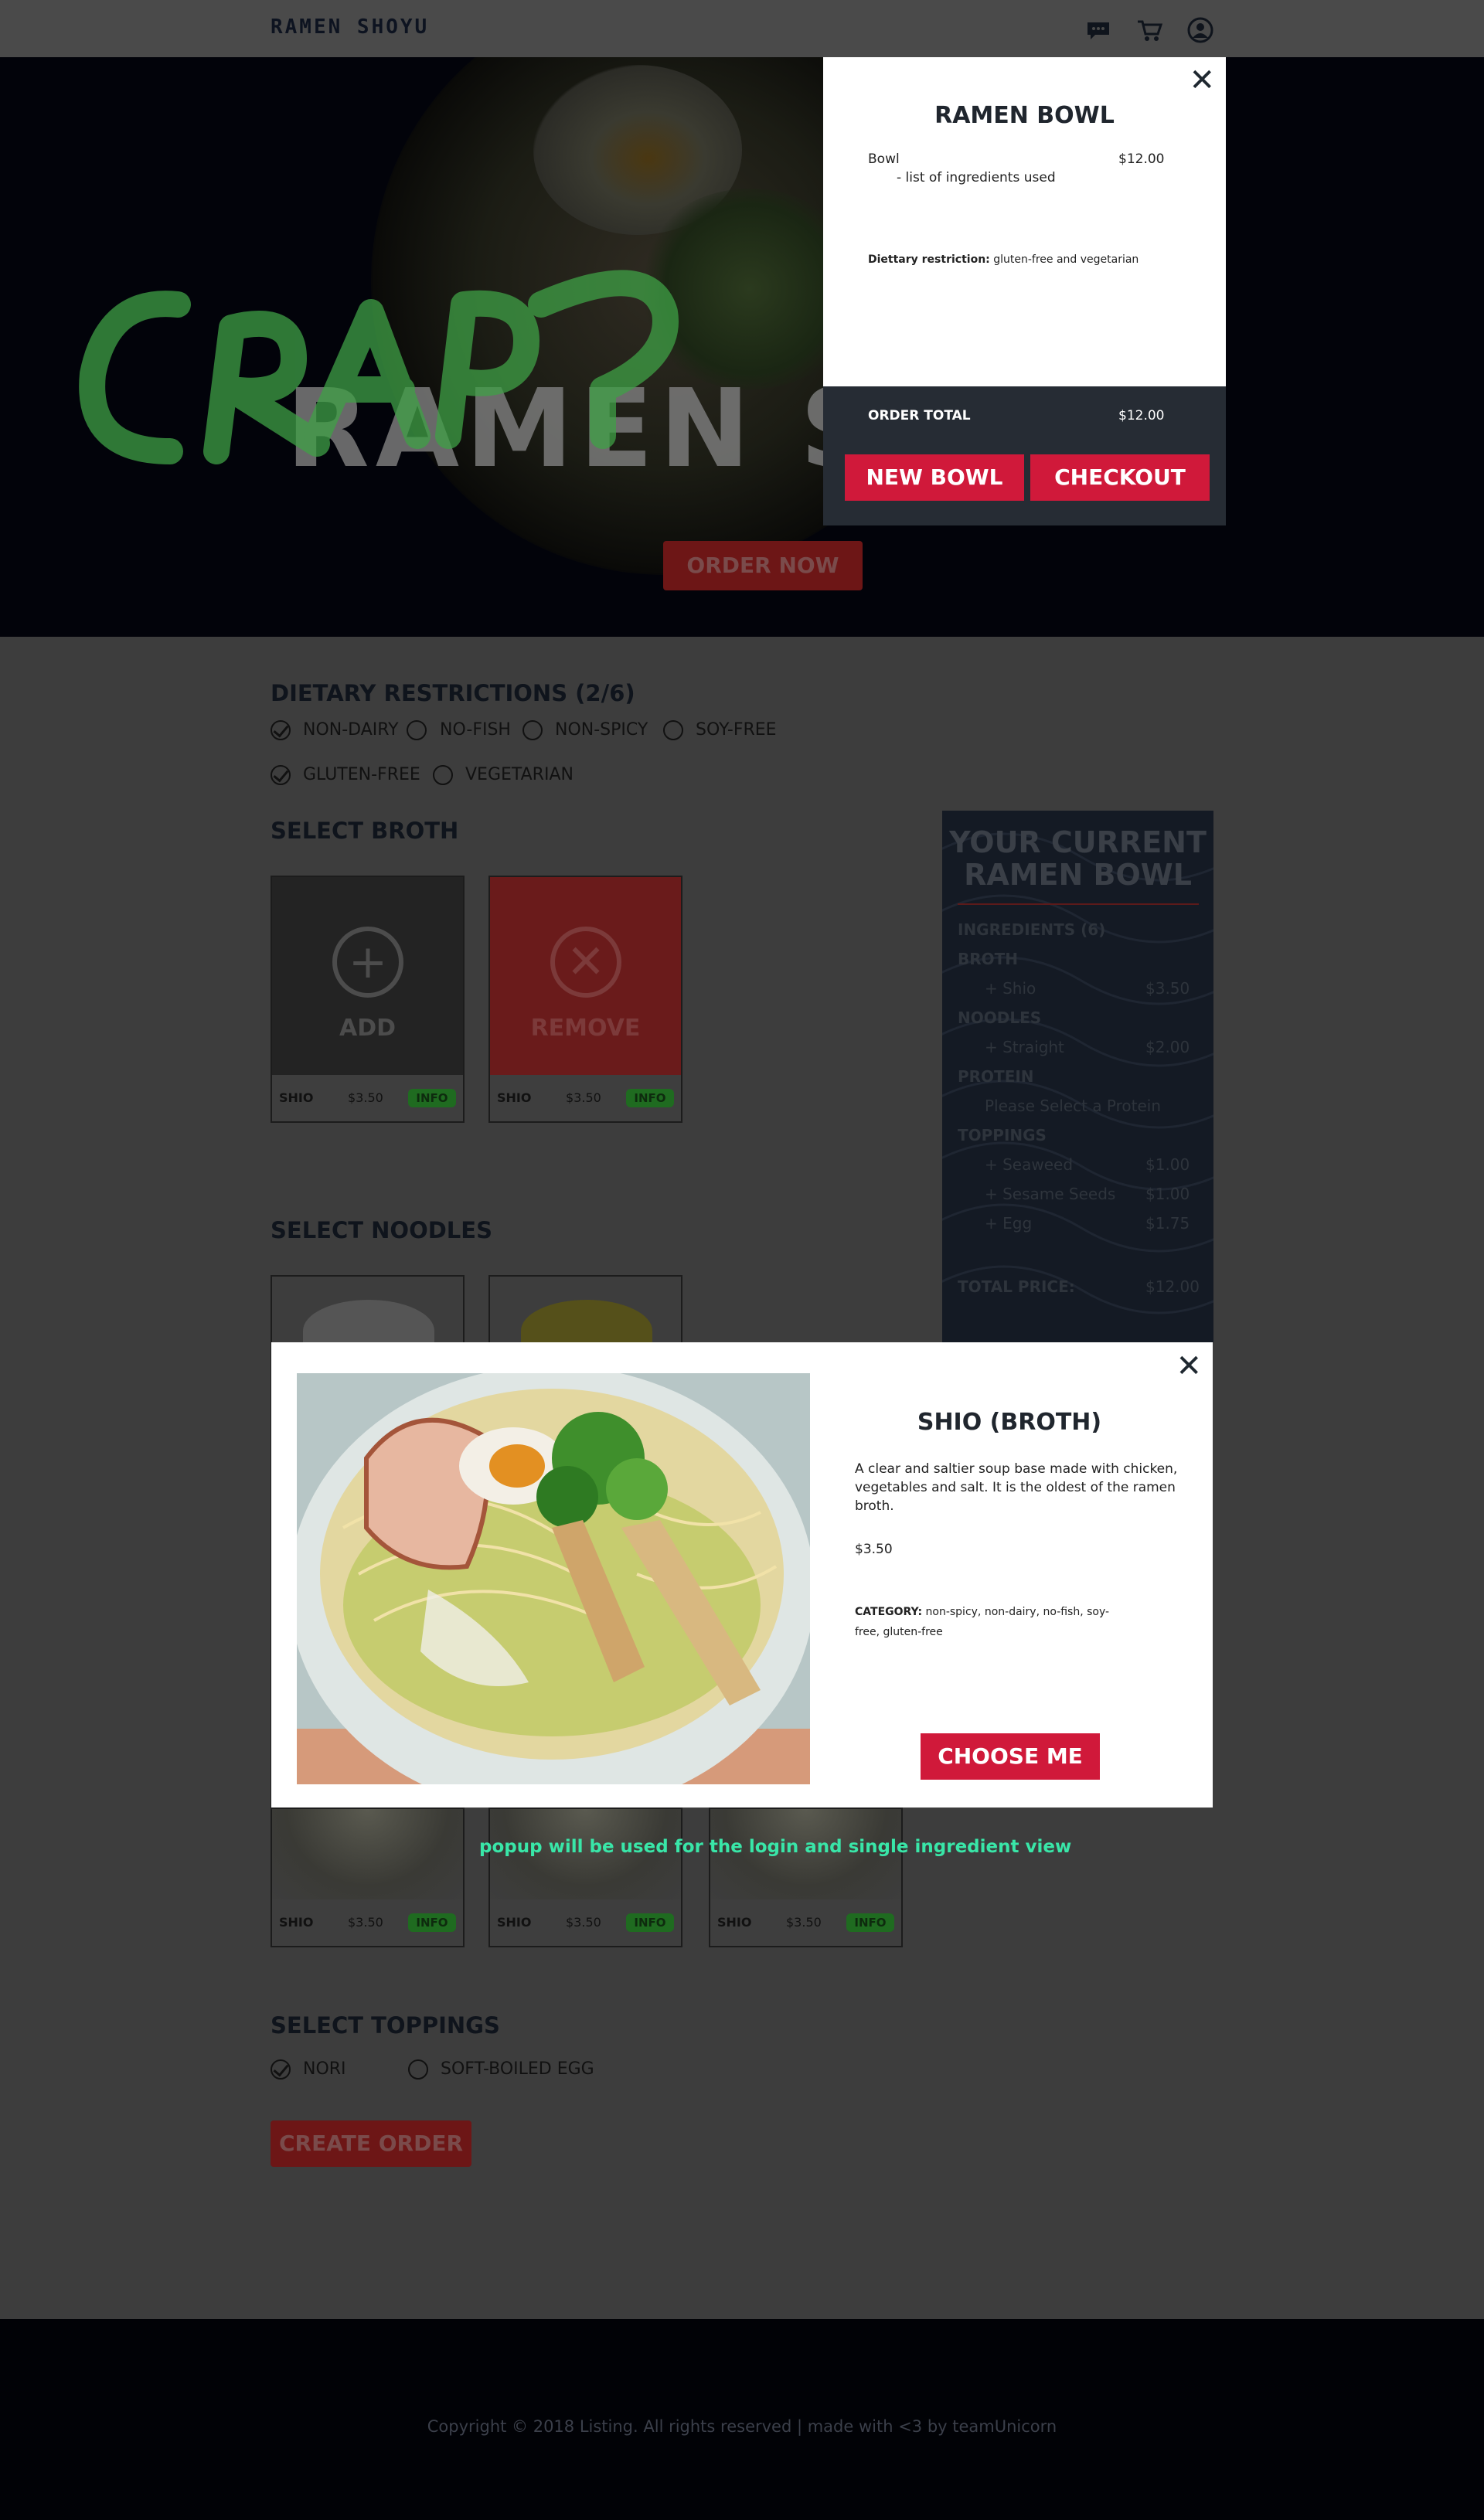  What do you see at coordinates (1010, 988) in the screenshot?
I see `broth-item: + Shio` at bounding box center [1010, 988].